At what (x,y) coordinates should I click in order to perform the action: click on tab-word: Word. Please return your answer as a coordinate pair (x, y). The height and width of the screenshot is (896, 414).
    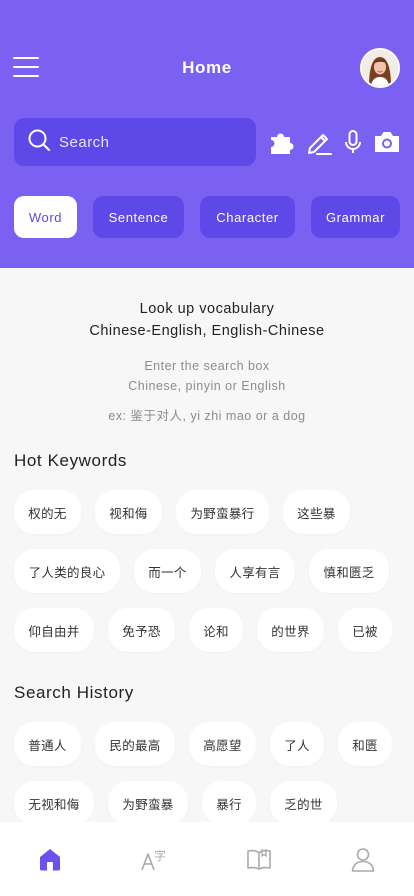
    Looking at the image, I should click on (45, 217).